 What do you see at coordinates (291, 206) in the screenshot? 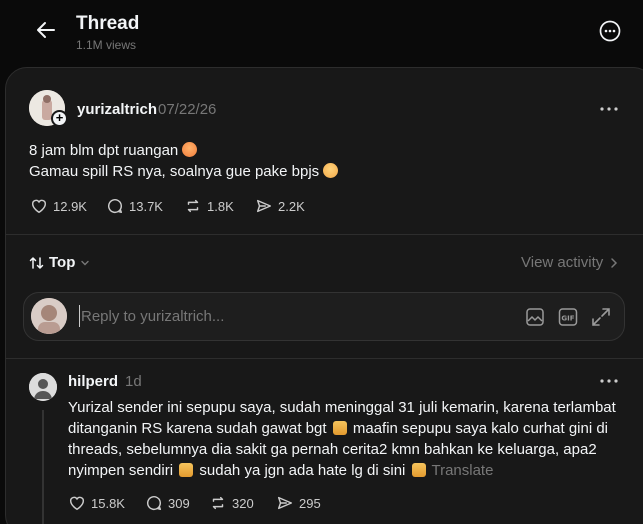
I see `post-share-count: 2.2K` at bounding box center [291, 206].